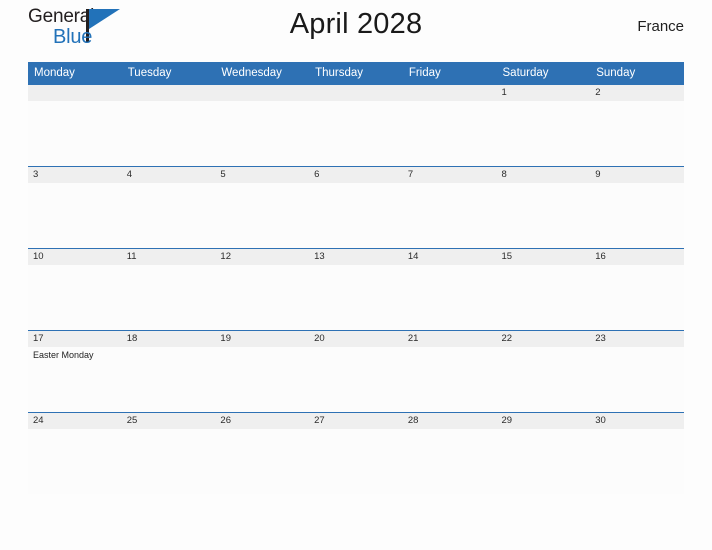 The height and width of the screenshot is (550, 712). What do you see at coordinates (637, 93) in the screenshot?
I see `day-number: 2` at bounding box center [637, 93].